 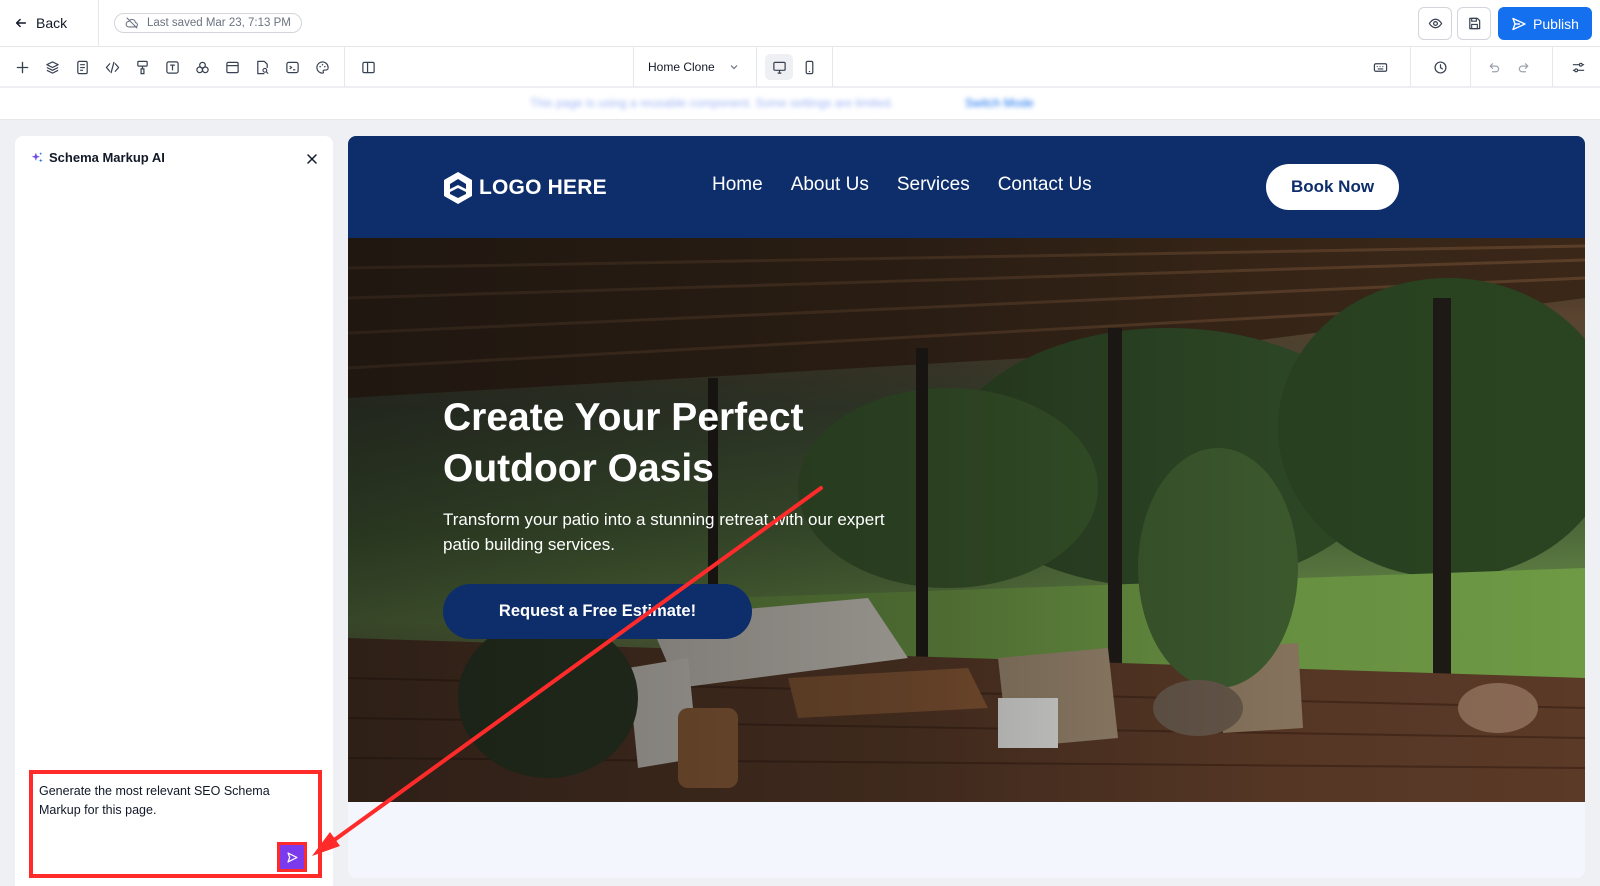 I want to click on history-button, so click(x=1440, y=67).